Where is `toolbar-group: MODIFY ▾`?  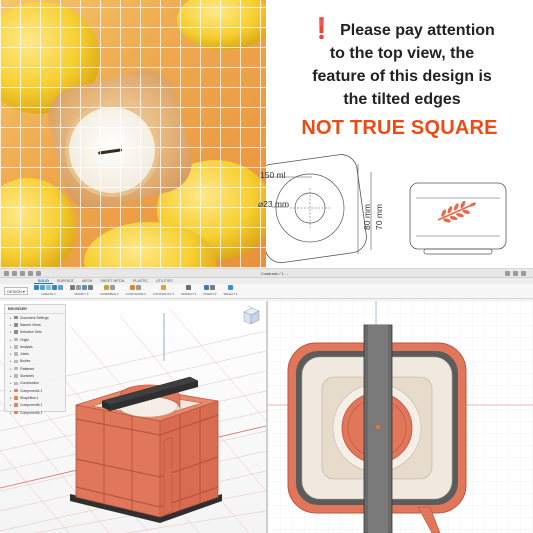
toolbar-group: MODIFY ▾ is located at coordinates (81, 290).